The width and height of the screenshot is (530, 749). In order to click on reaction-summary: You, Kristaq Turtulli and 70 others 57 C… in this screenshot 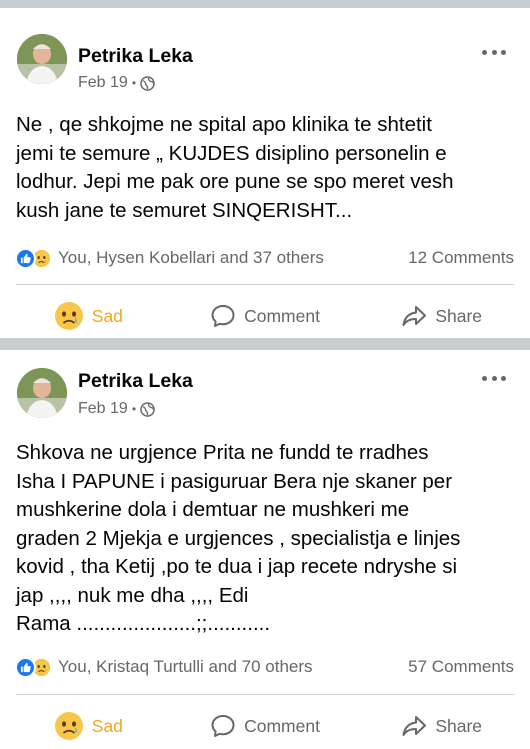, I will do `click(264, 667)`.